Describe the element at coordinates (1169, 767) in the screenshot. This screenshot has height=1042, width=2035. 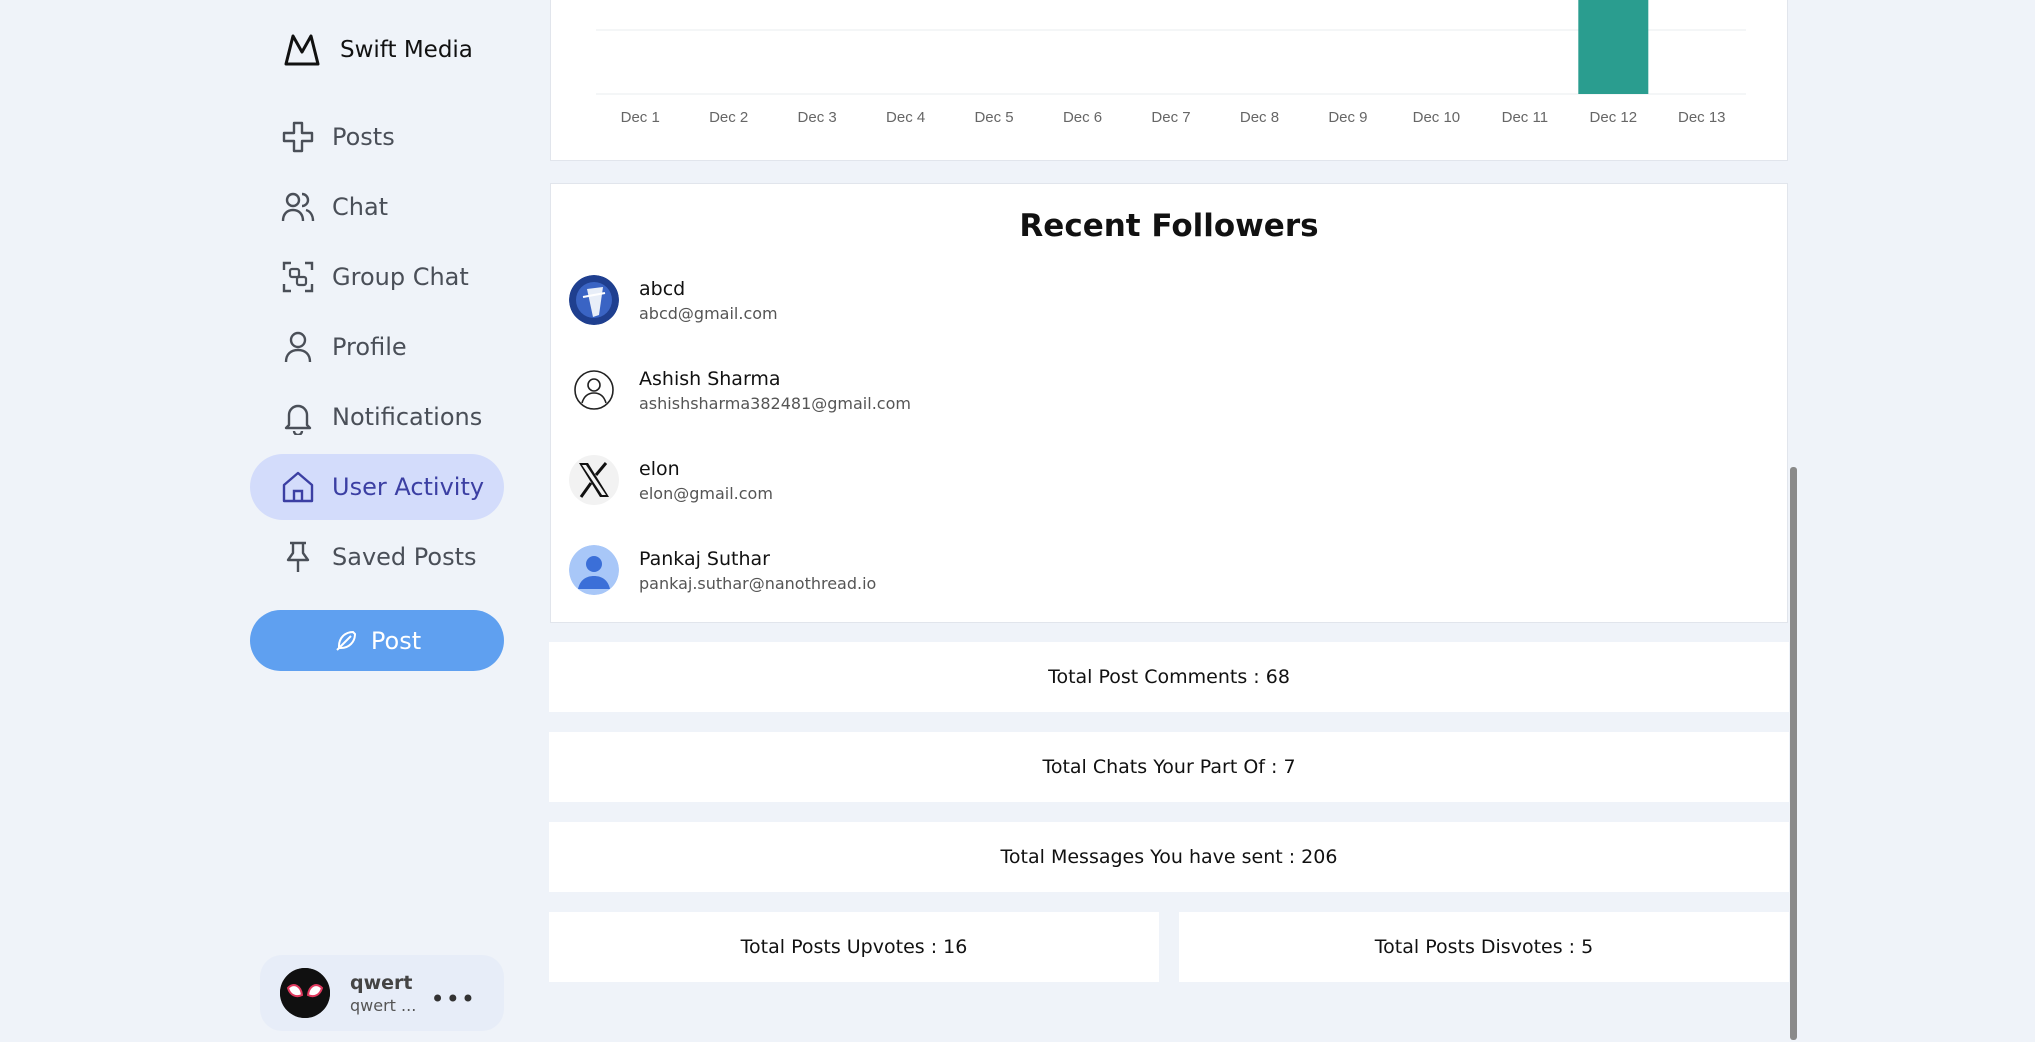
I see `stat-total-chats: Total Chats Your Part Of : 7` at that location.